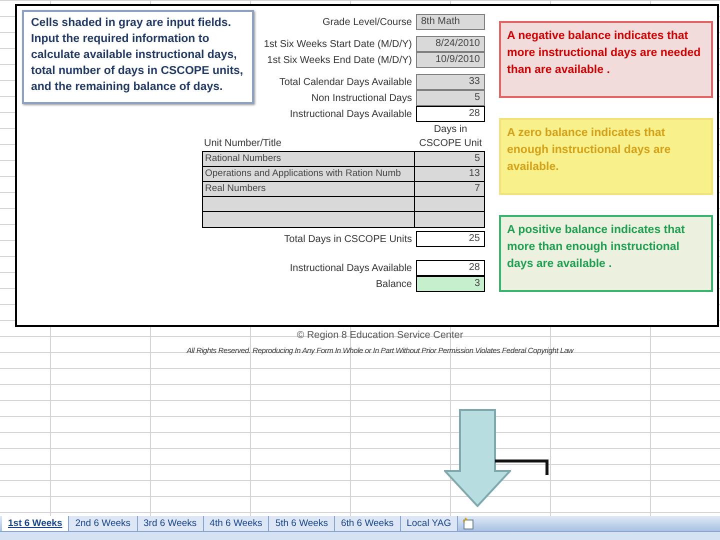  Describe the element at coordinates (367, 23) in the screenshot. I see `field-label: Grade Level/Course` at that location.